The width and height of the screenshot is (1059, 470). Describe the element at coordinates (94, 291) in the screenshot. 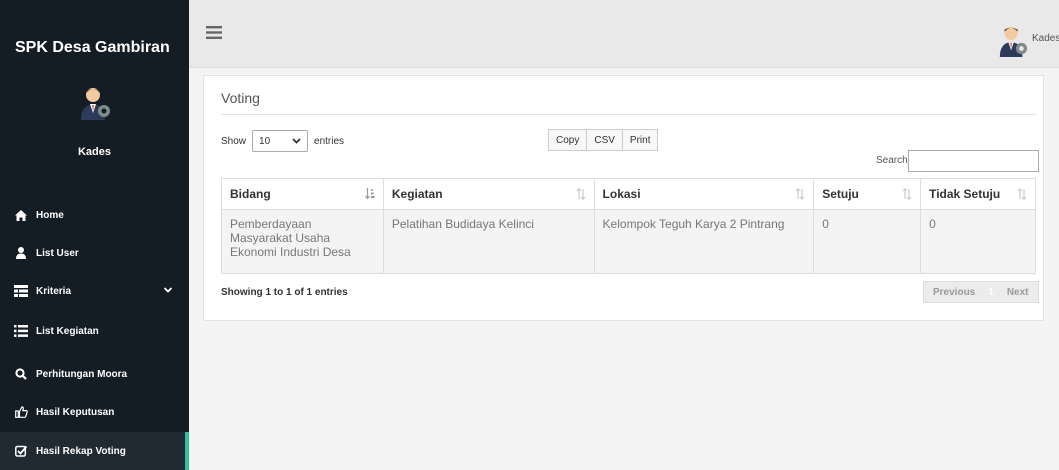

I see `sidebar-item-kriteria: Kriteria` at that location.